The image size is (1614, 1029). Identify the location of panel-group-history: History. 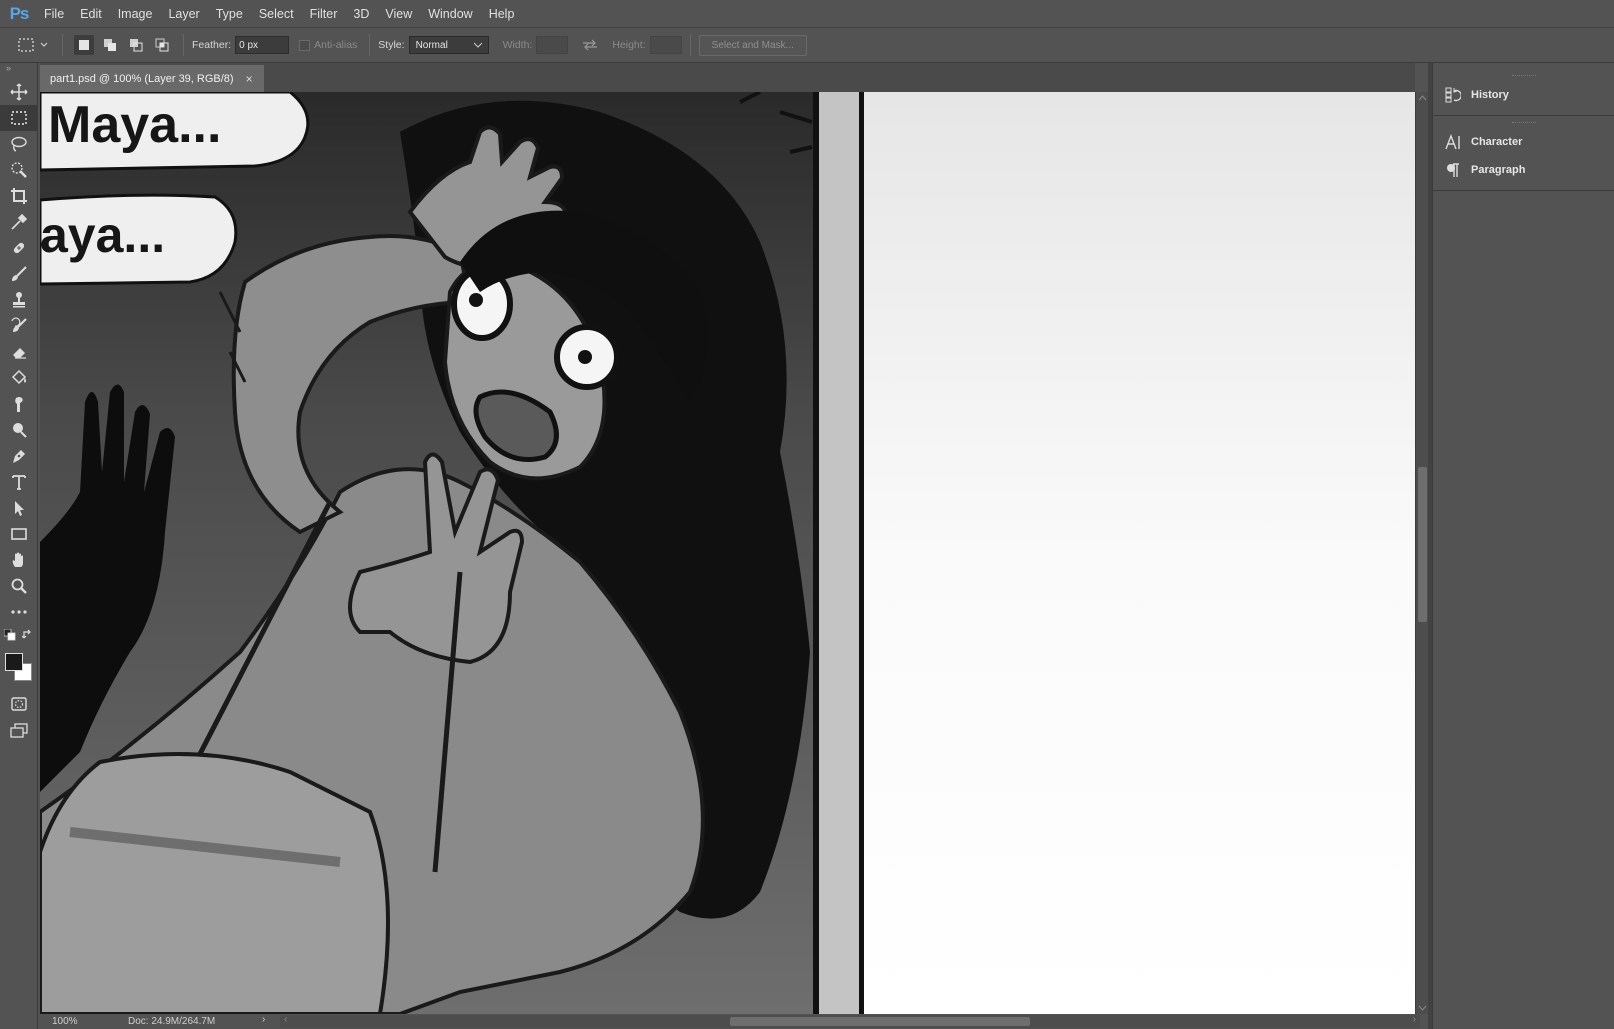
(1523, 89).